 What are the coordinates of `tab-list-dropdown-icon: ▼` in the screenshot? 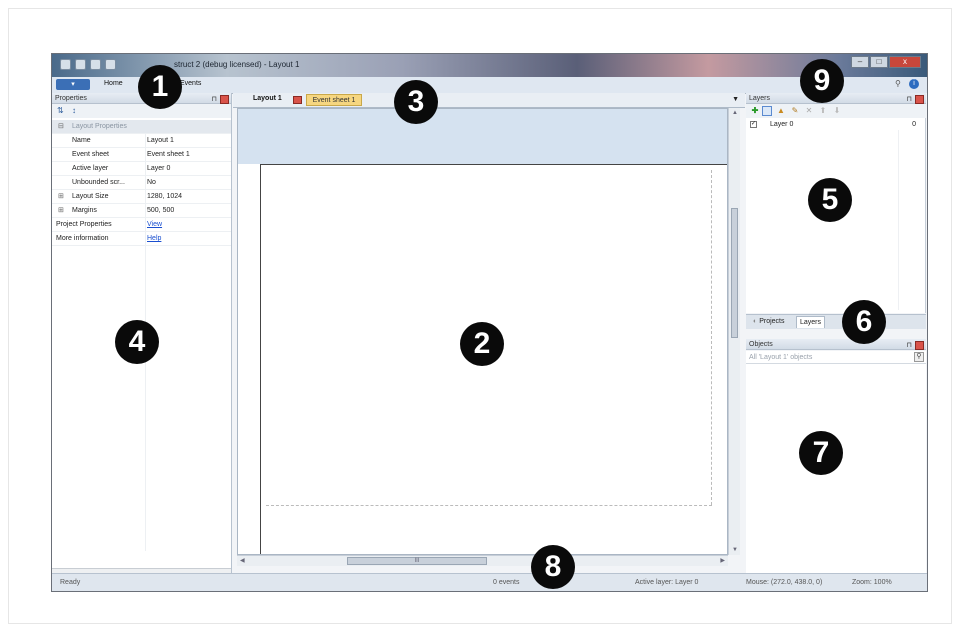 It's located at (735, 99).